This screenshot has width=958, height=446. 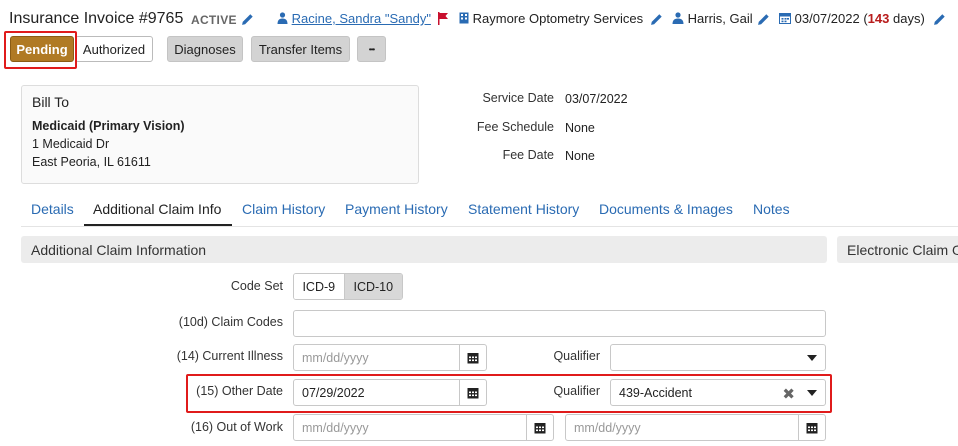 What do you see at coordinates (282, 18) in the screenshot?
I see `person-icon` at bounding box center [282, 18].